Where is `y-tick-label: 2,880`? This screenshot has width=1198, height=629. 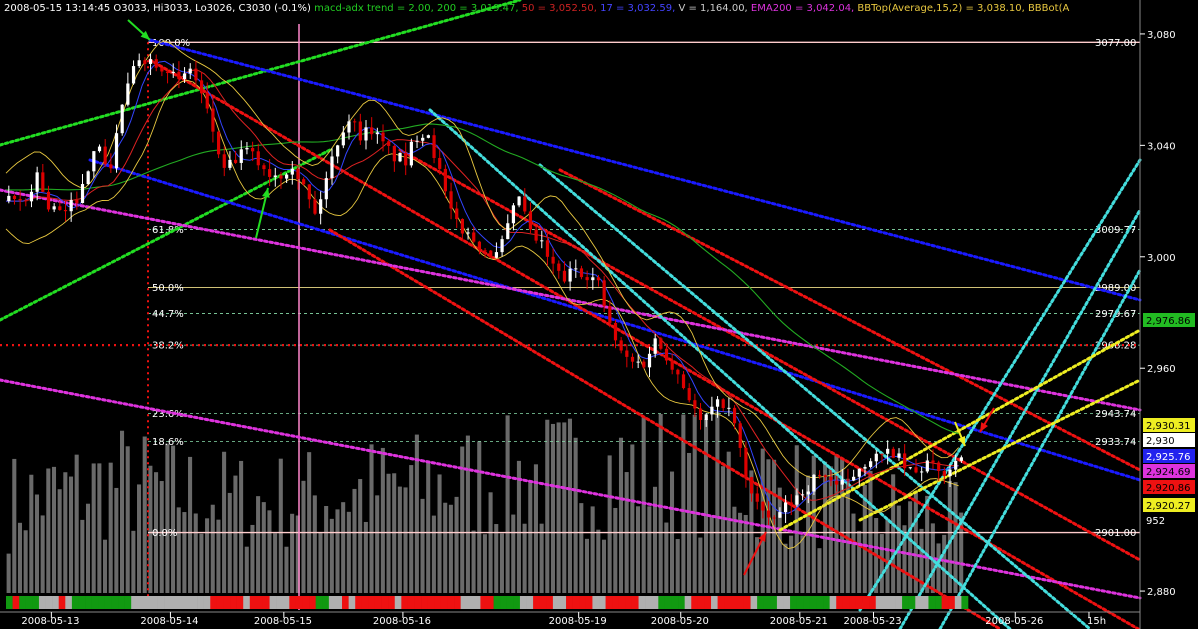
y-tick-label: 2,880 is located at coordinates (1161, 592).